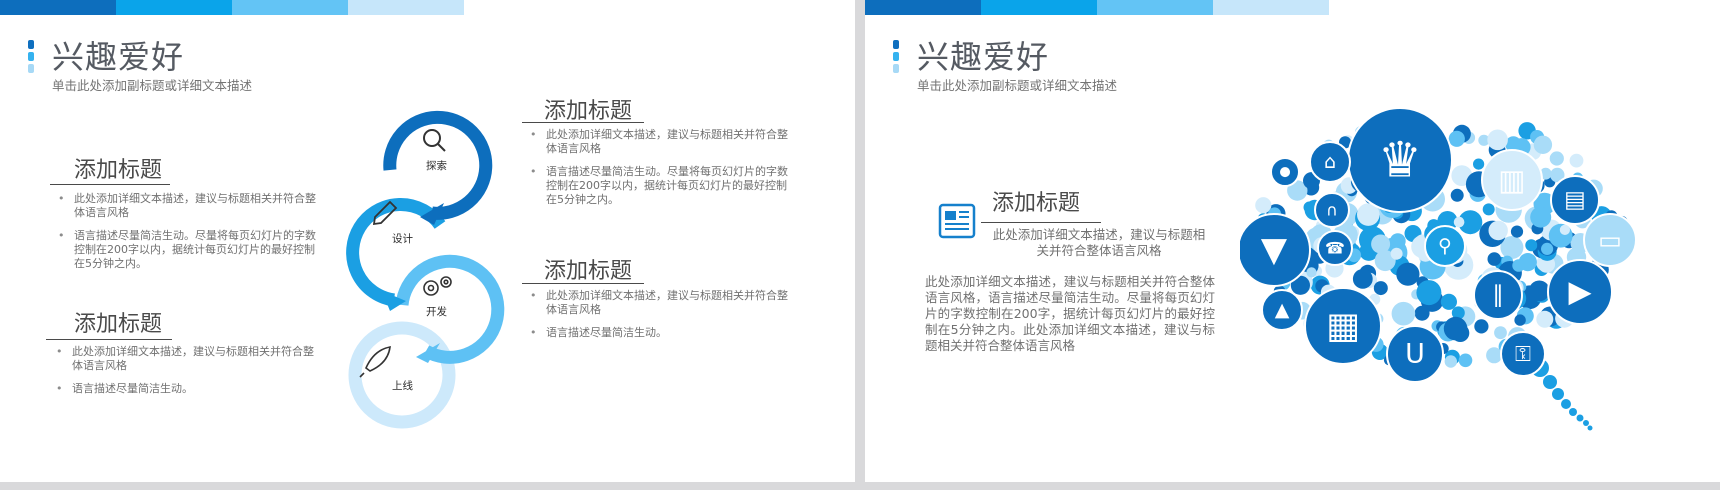 The width and height of the screenshot is (1720, 490). I want to click on step-label-design: 设计, so click(402, 239).